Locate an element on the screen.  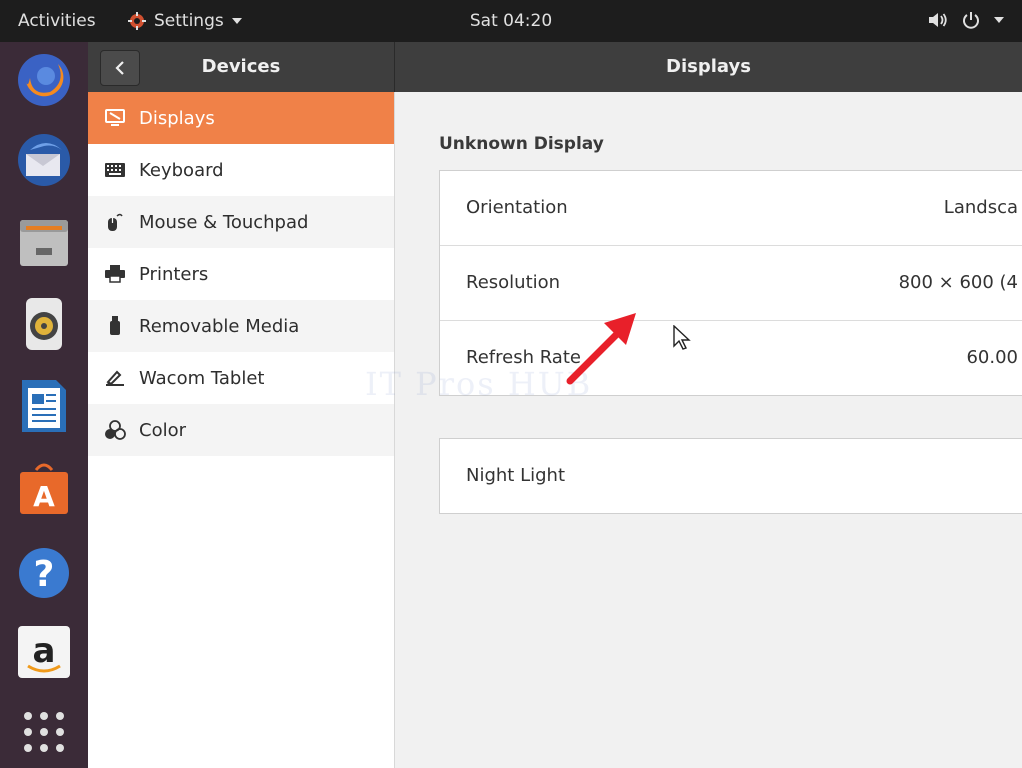
dock: A ? a is located at coordinates (44, 405).